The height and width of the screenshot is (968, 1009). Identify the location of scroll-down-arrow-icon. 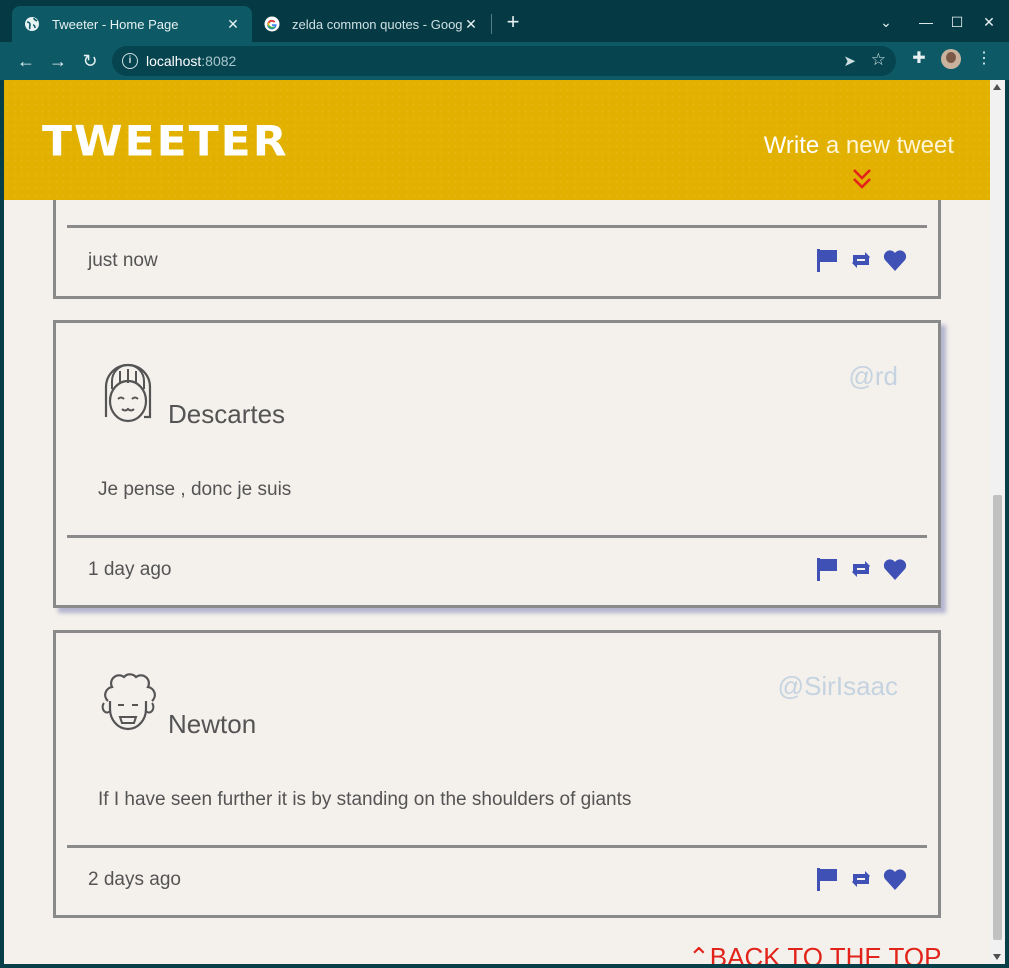
(997, 957).